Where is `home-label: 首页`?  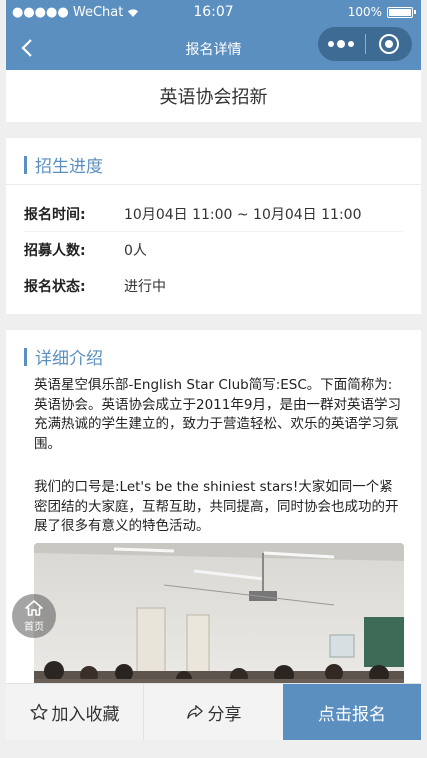 home-label: 首页 is located at coordinates (34, 627).